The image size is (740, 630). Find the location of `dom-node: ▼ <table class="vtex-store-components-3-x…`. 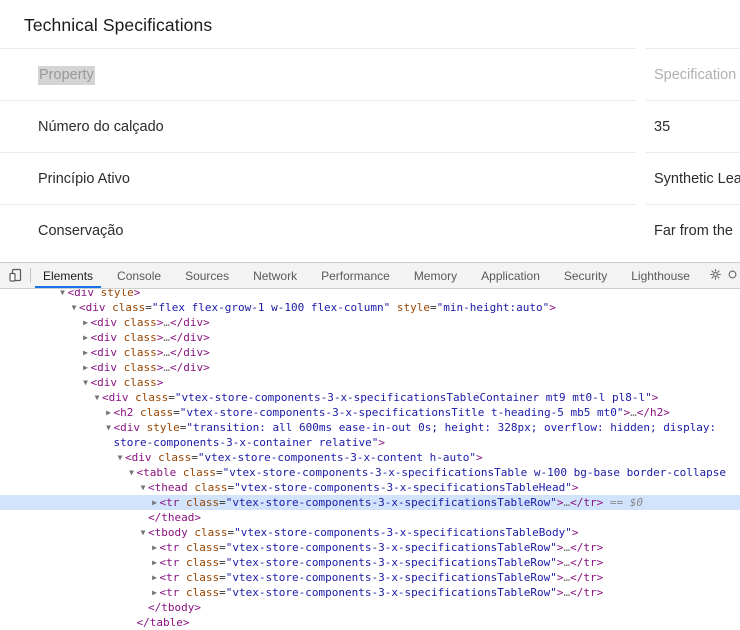

dom-node: ▼ <table class="vtex-store-components-3-x… is located at coordinates (370, 472).